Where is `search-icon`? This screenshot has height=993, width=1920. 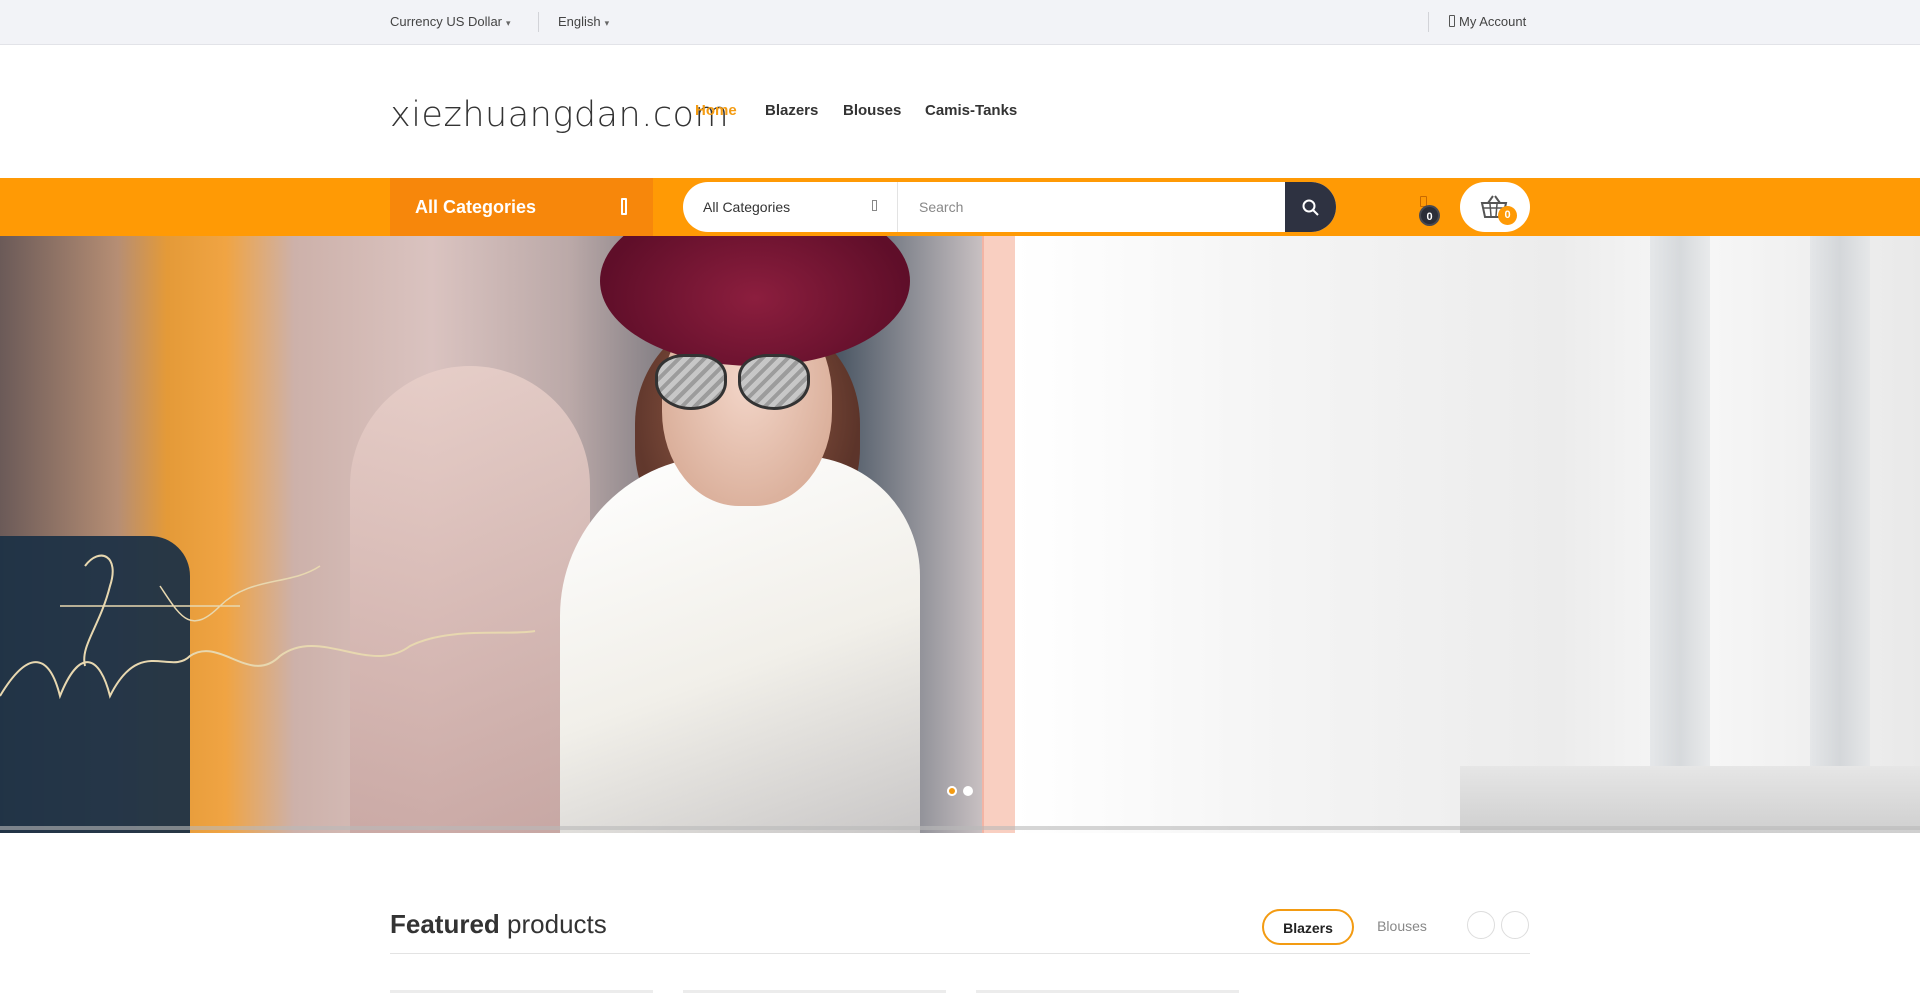 search-icon is located at coordinates (1310, 207).